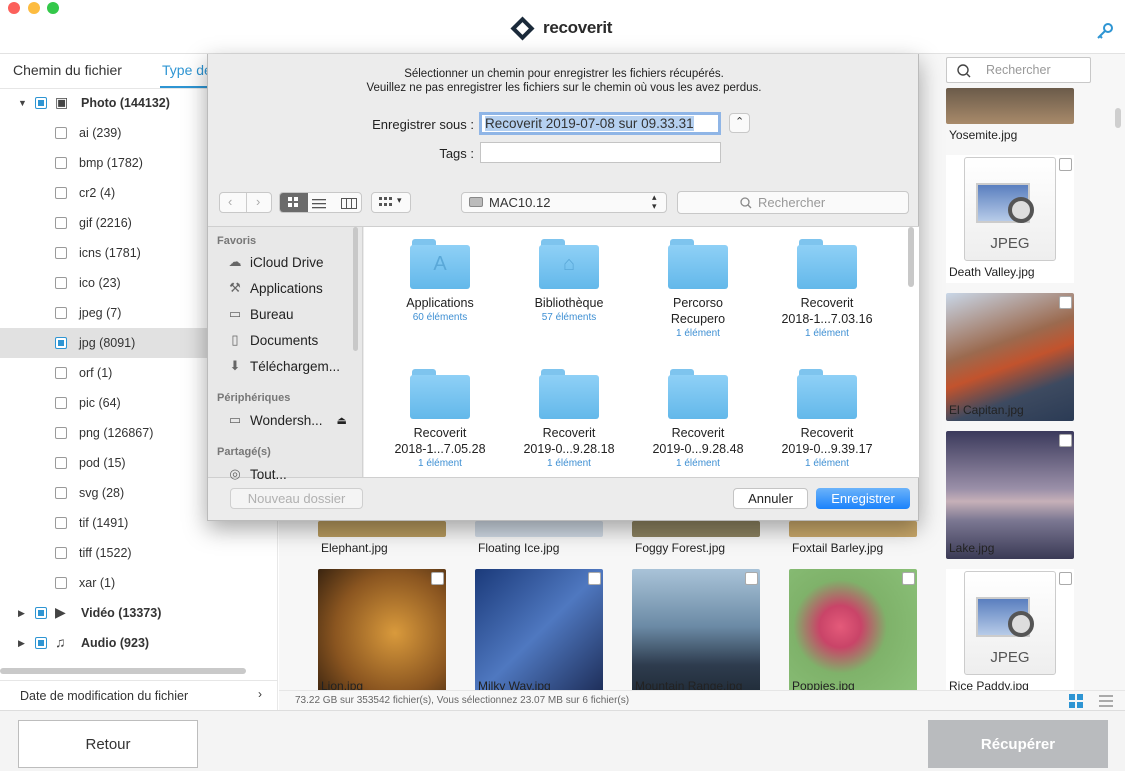 The image size is (1125, 771). What do you see at coordinates (138, 553) in the screenshot?
I see `tree-item: tiff (1522)` at bounding box center [138, 553].